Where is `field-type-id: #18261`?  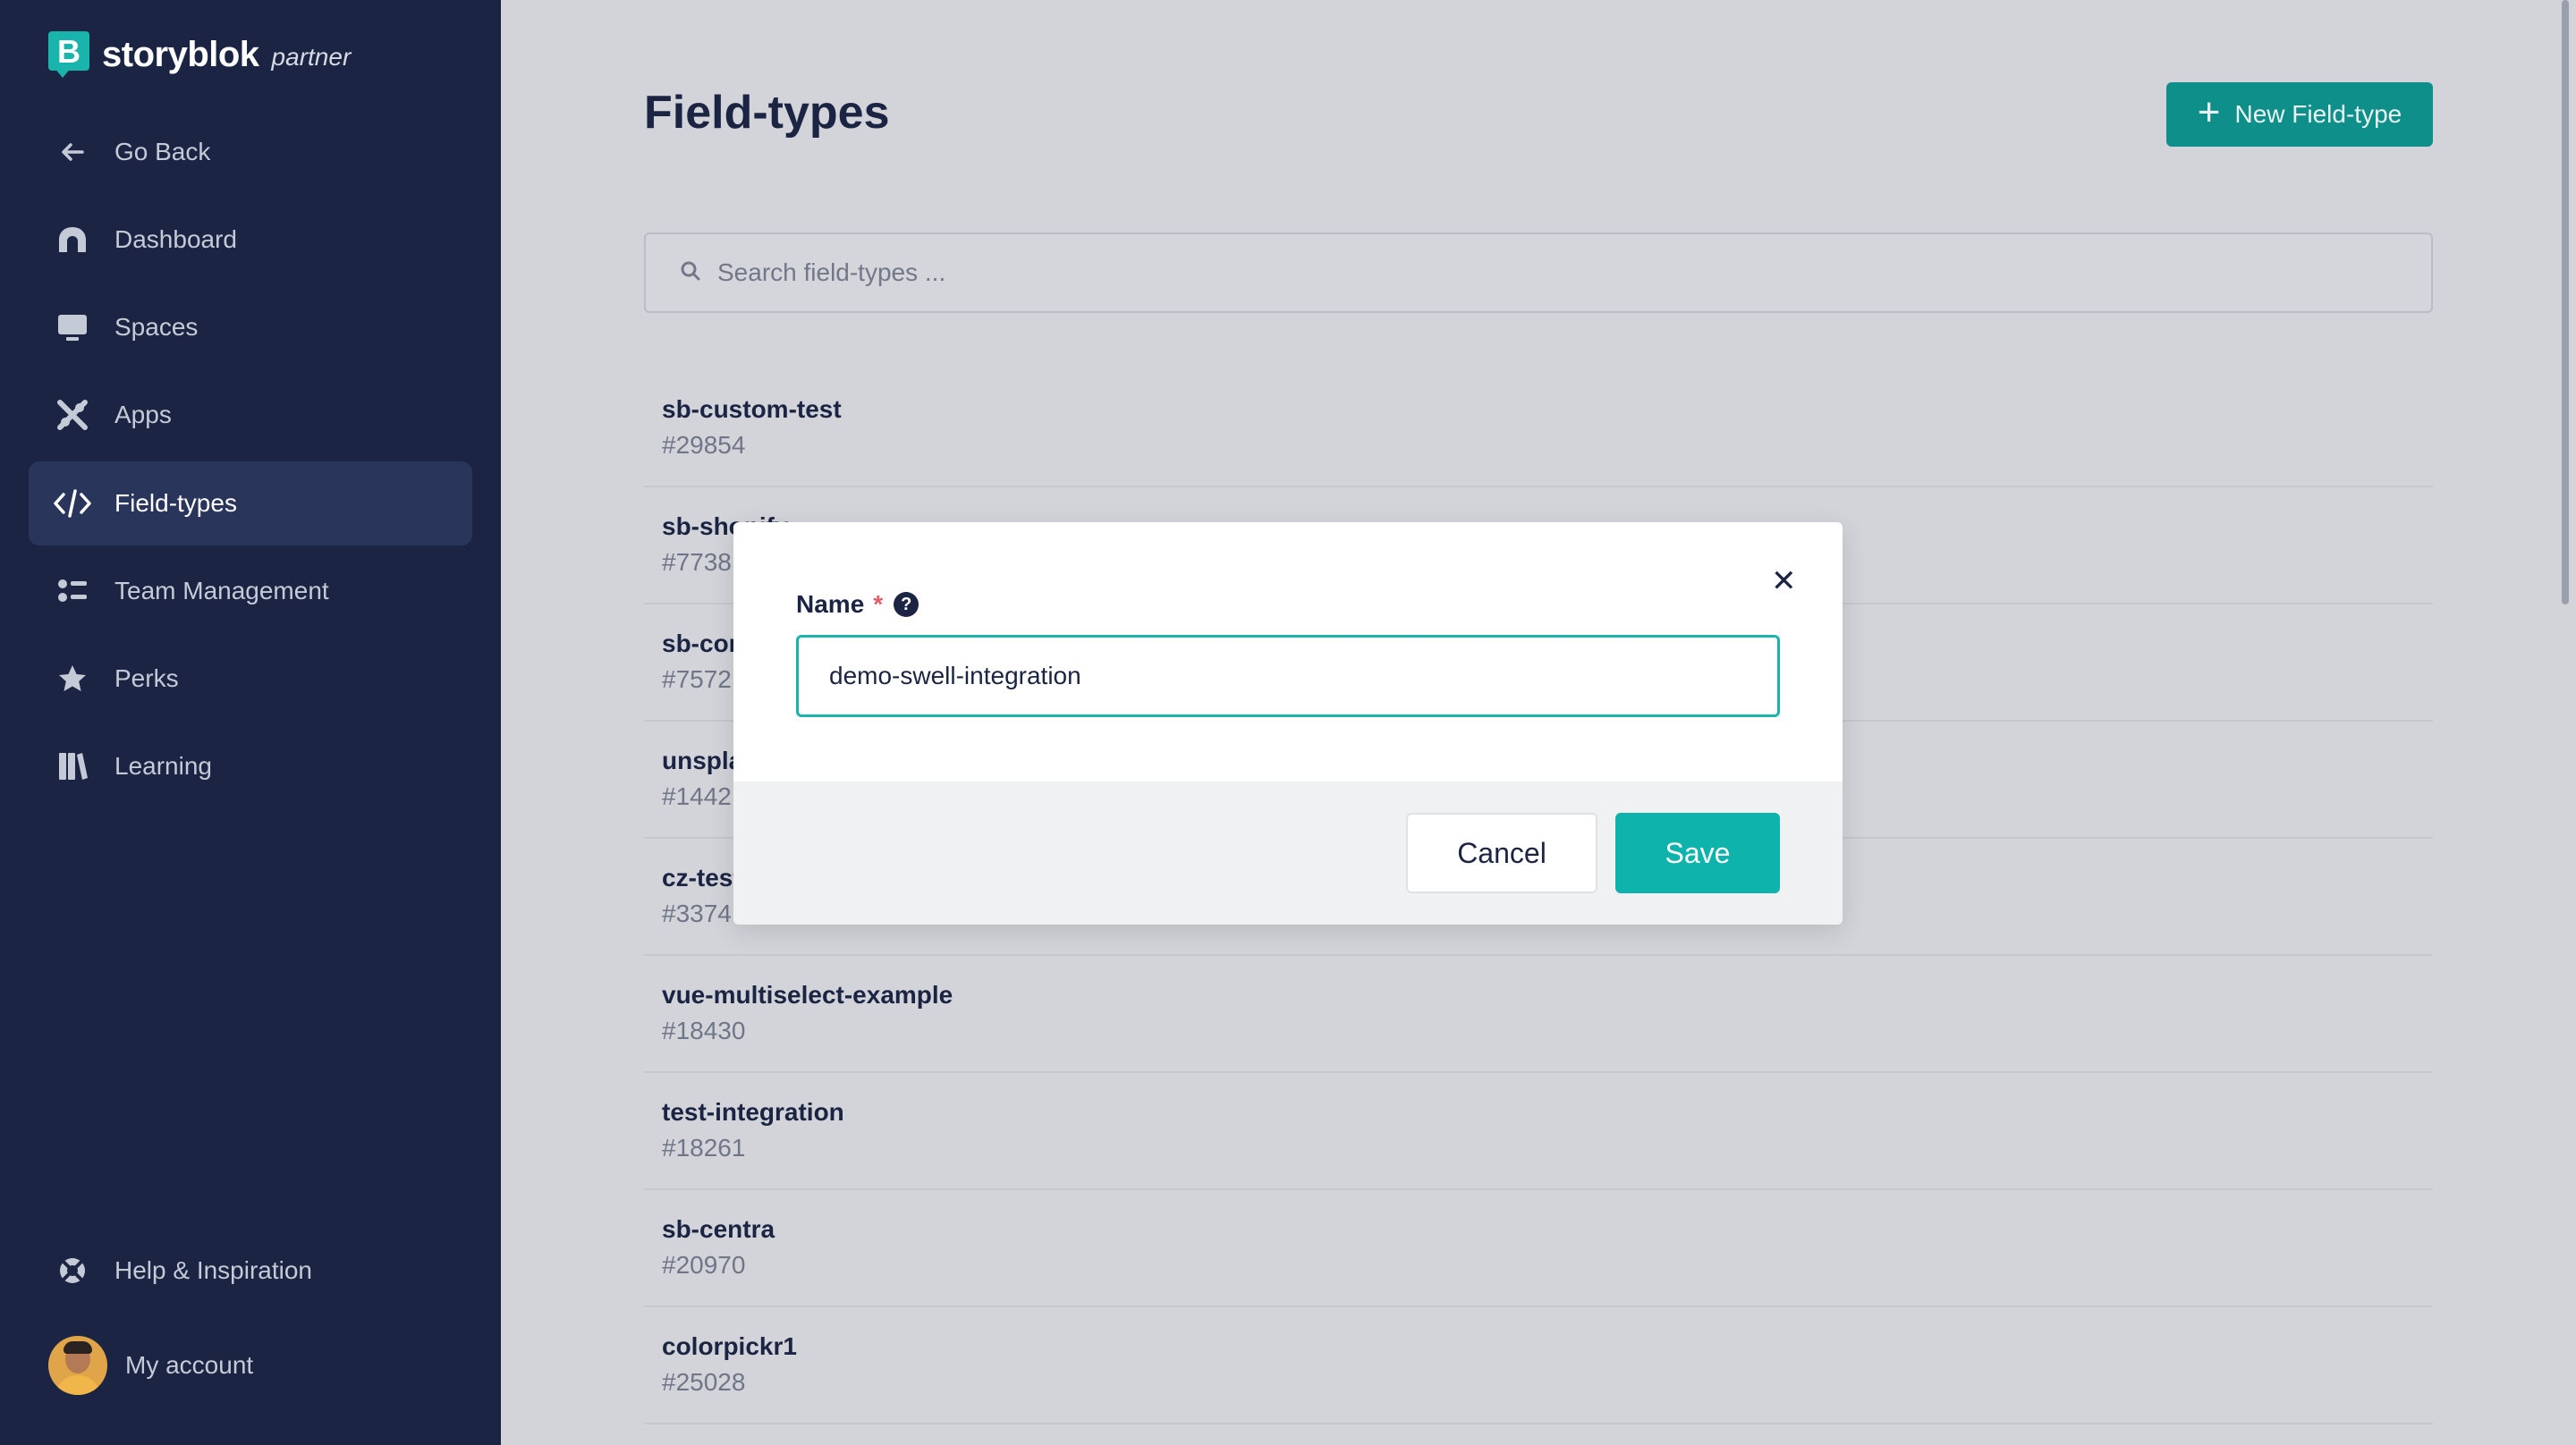
field-type-id: #18261 is located at coordinates (704, 1148).